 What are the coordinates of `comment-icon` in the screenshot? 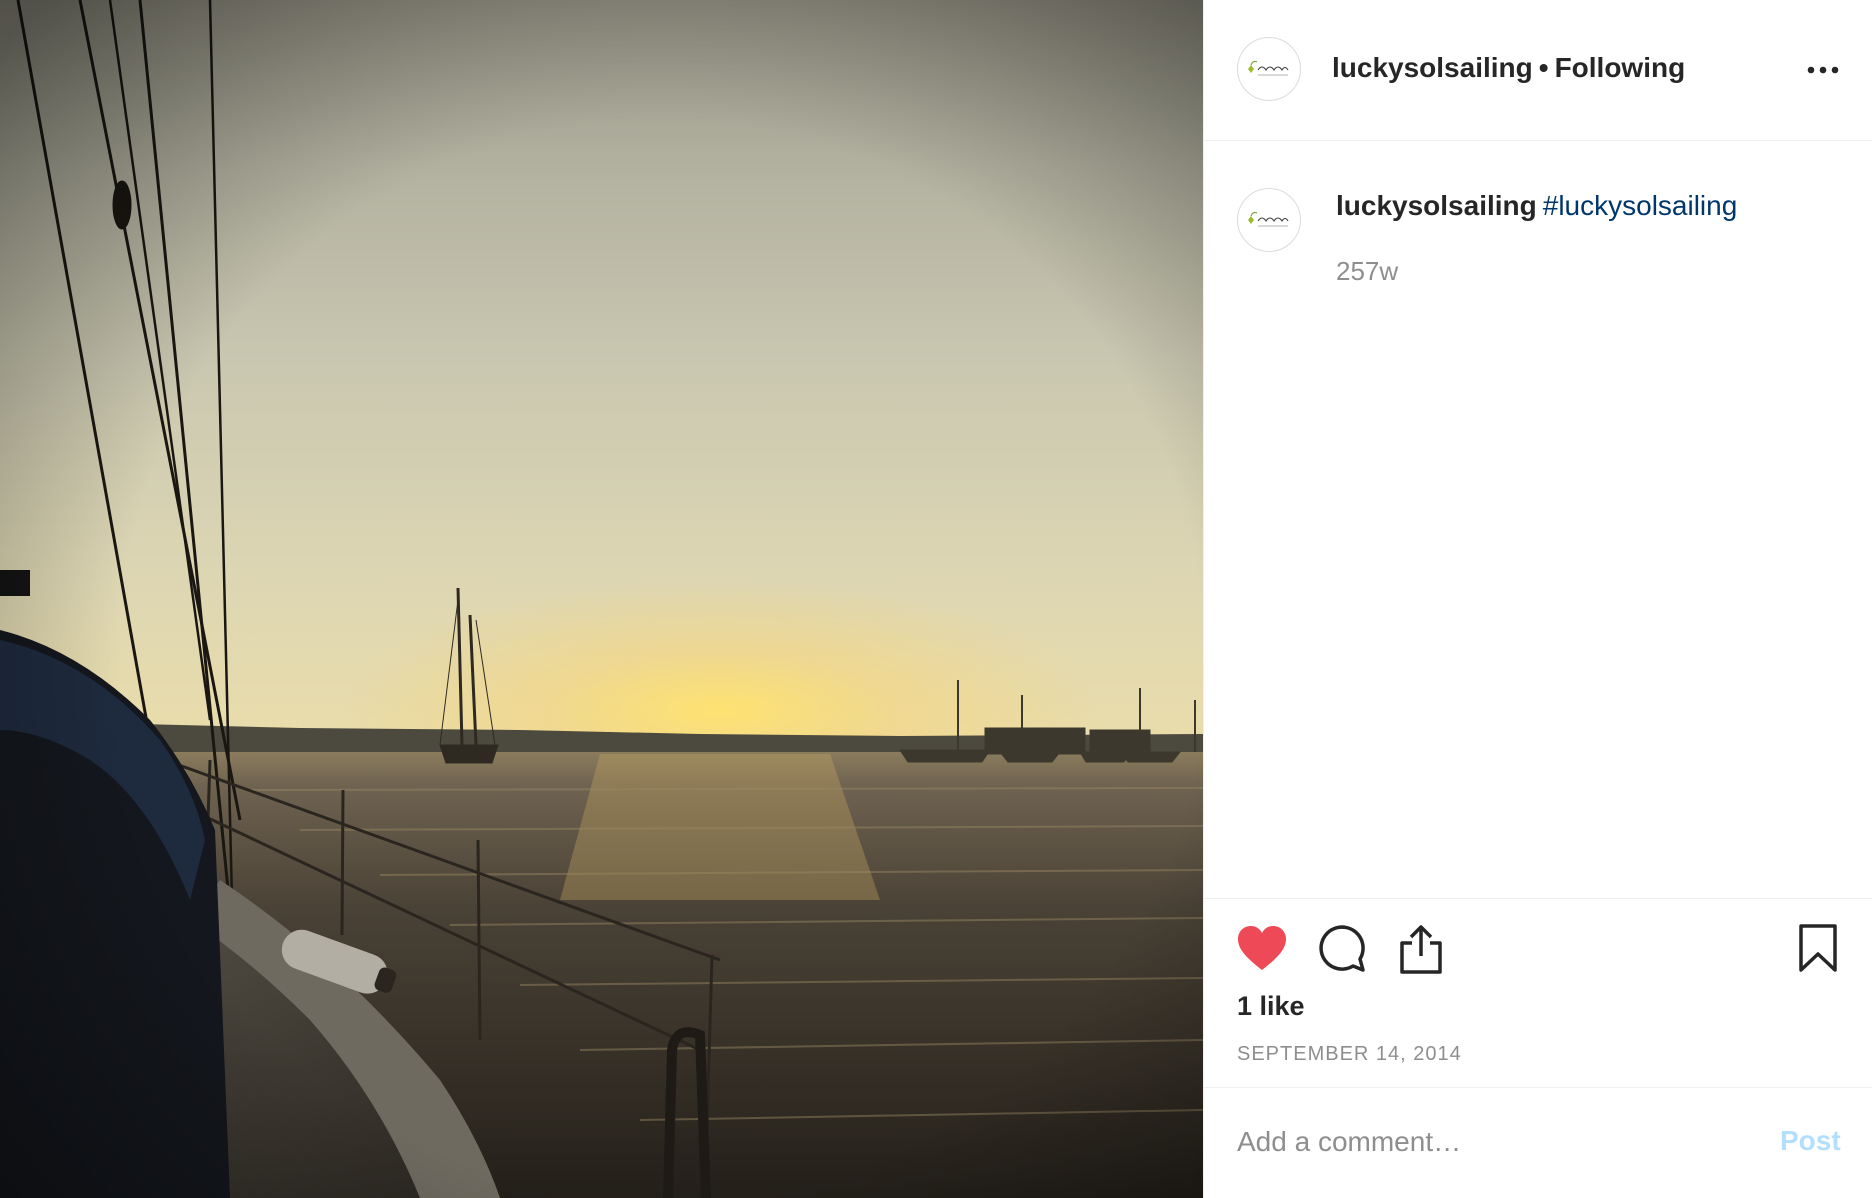 It's located at (1342, 948).